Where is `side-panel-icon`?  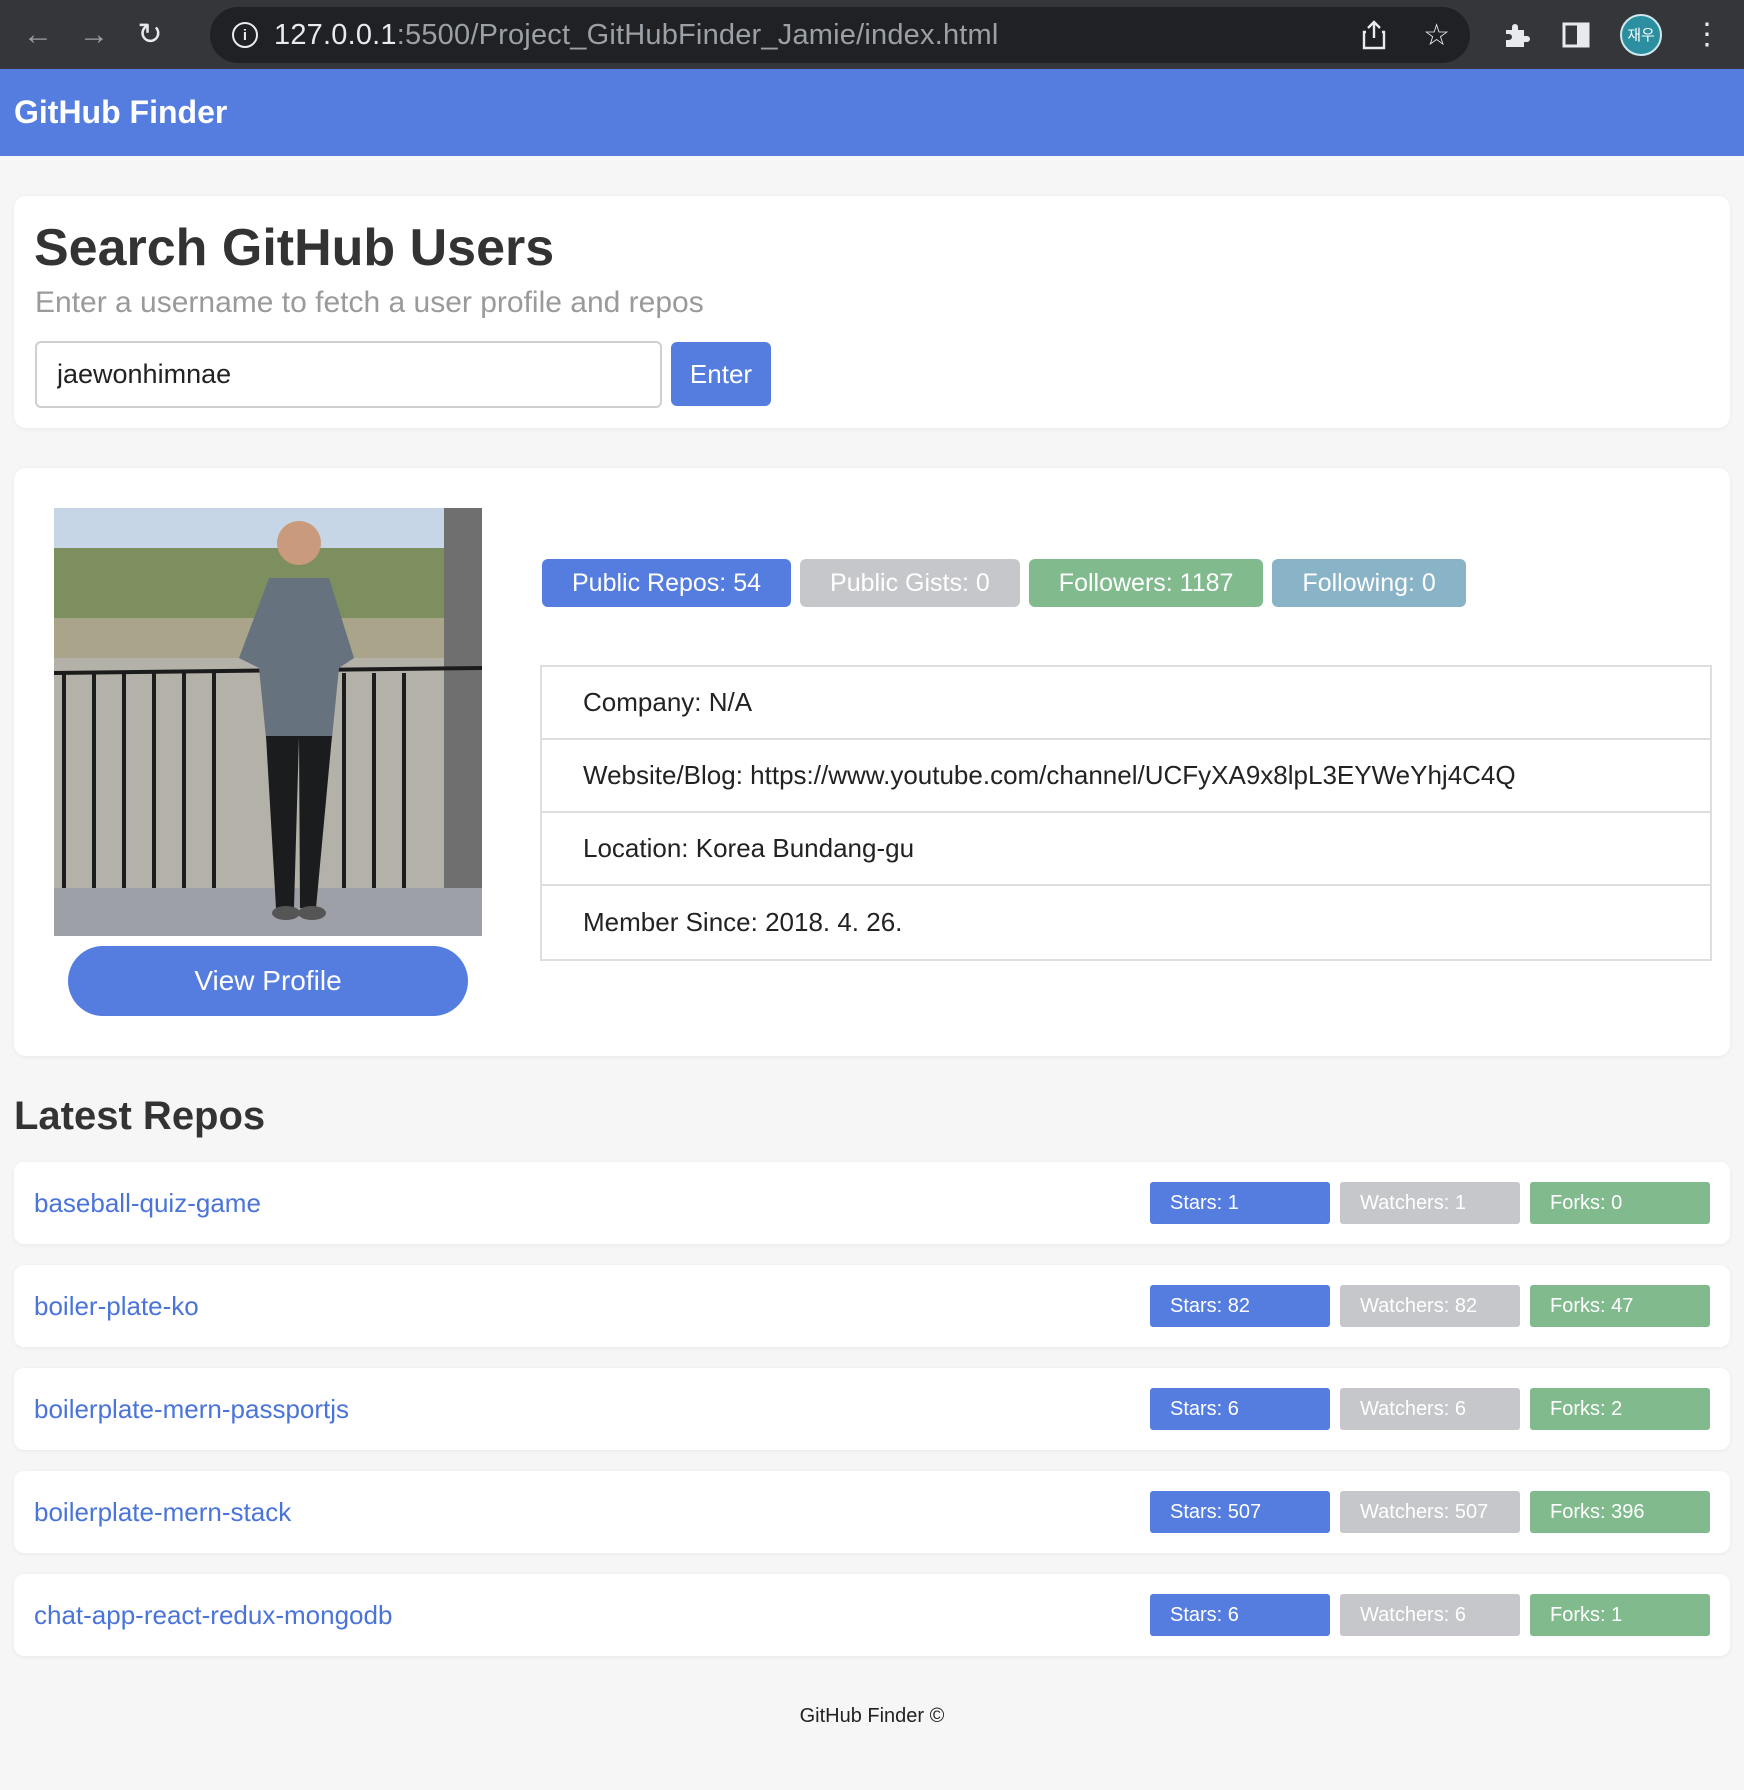
side-panel-icon is located at coordinates (1576, 35).